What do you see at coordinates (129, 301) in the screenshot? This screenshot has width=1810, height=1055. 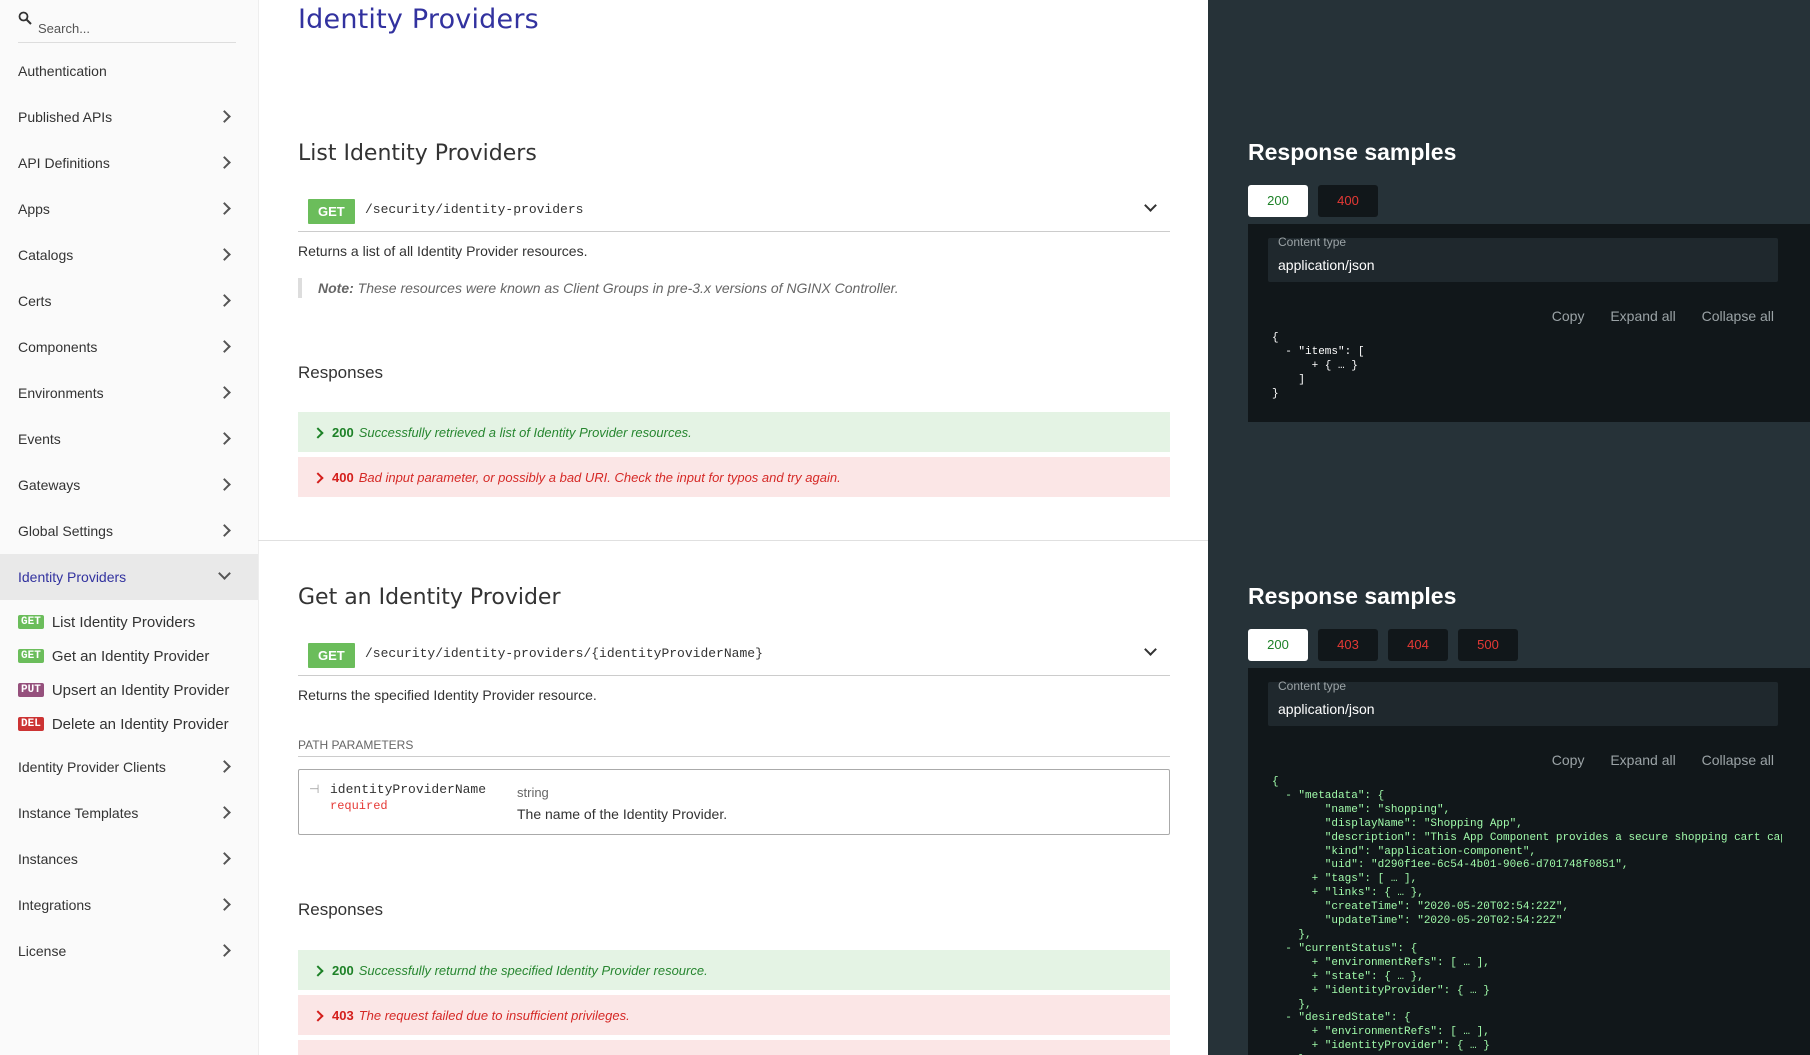 I see `sidebar-item-certs: Certs` at bounding box center [129, 301].